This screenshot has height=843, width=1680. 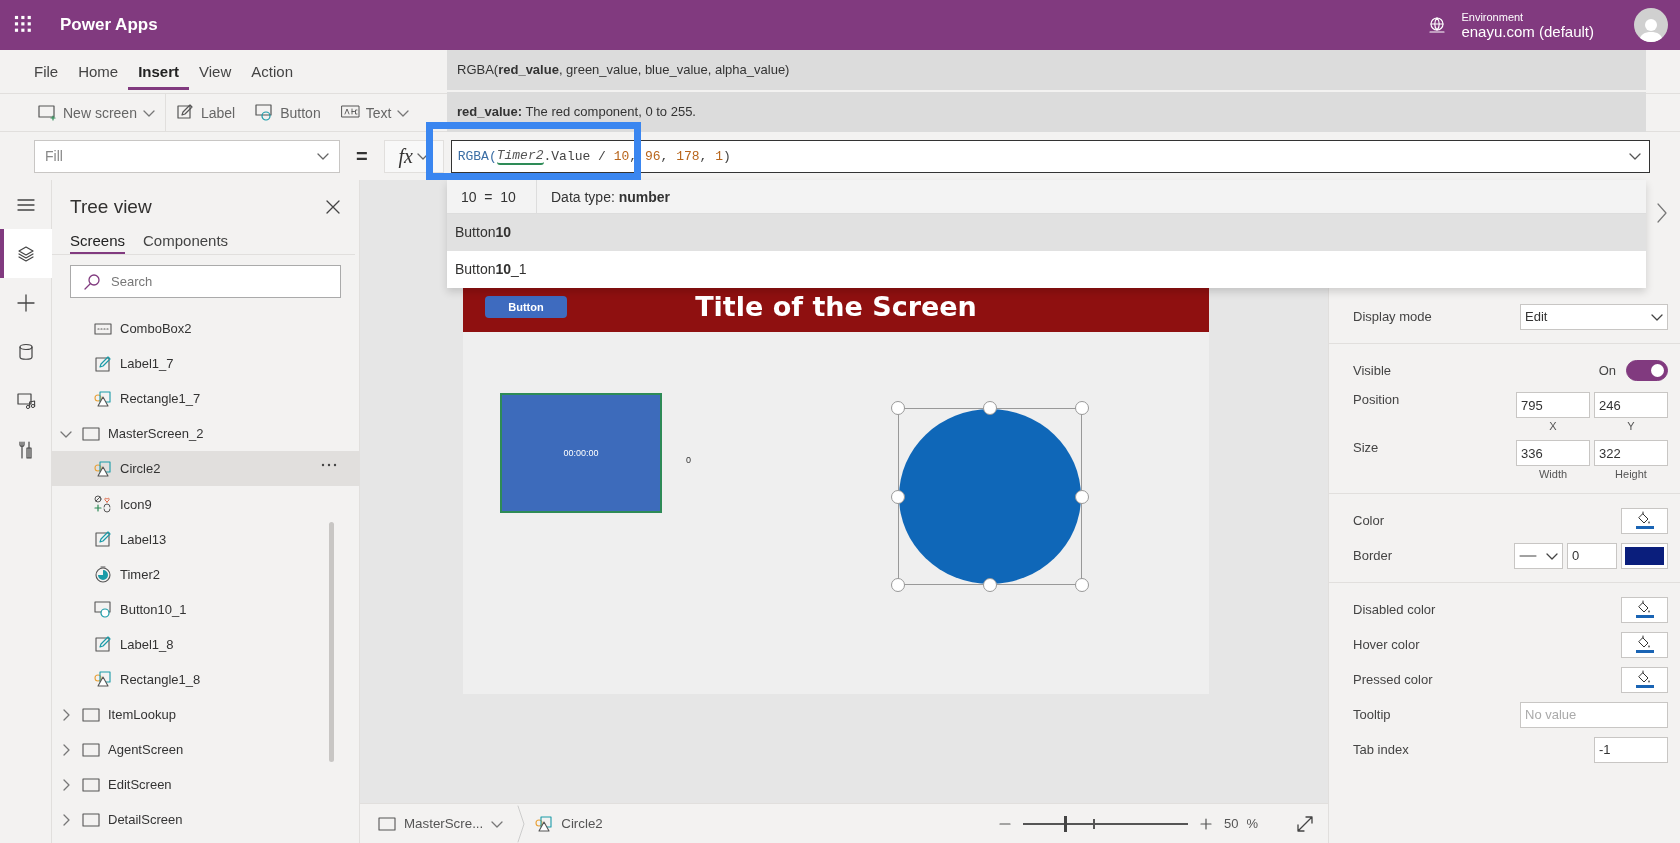 What do you see at coordinates (1393, 679) in the screenshot?
I see `property-label: Pressed color` at bounding box center [1393, 679].